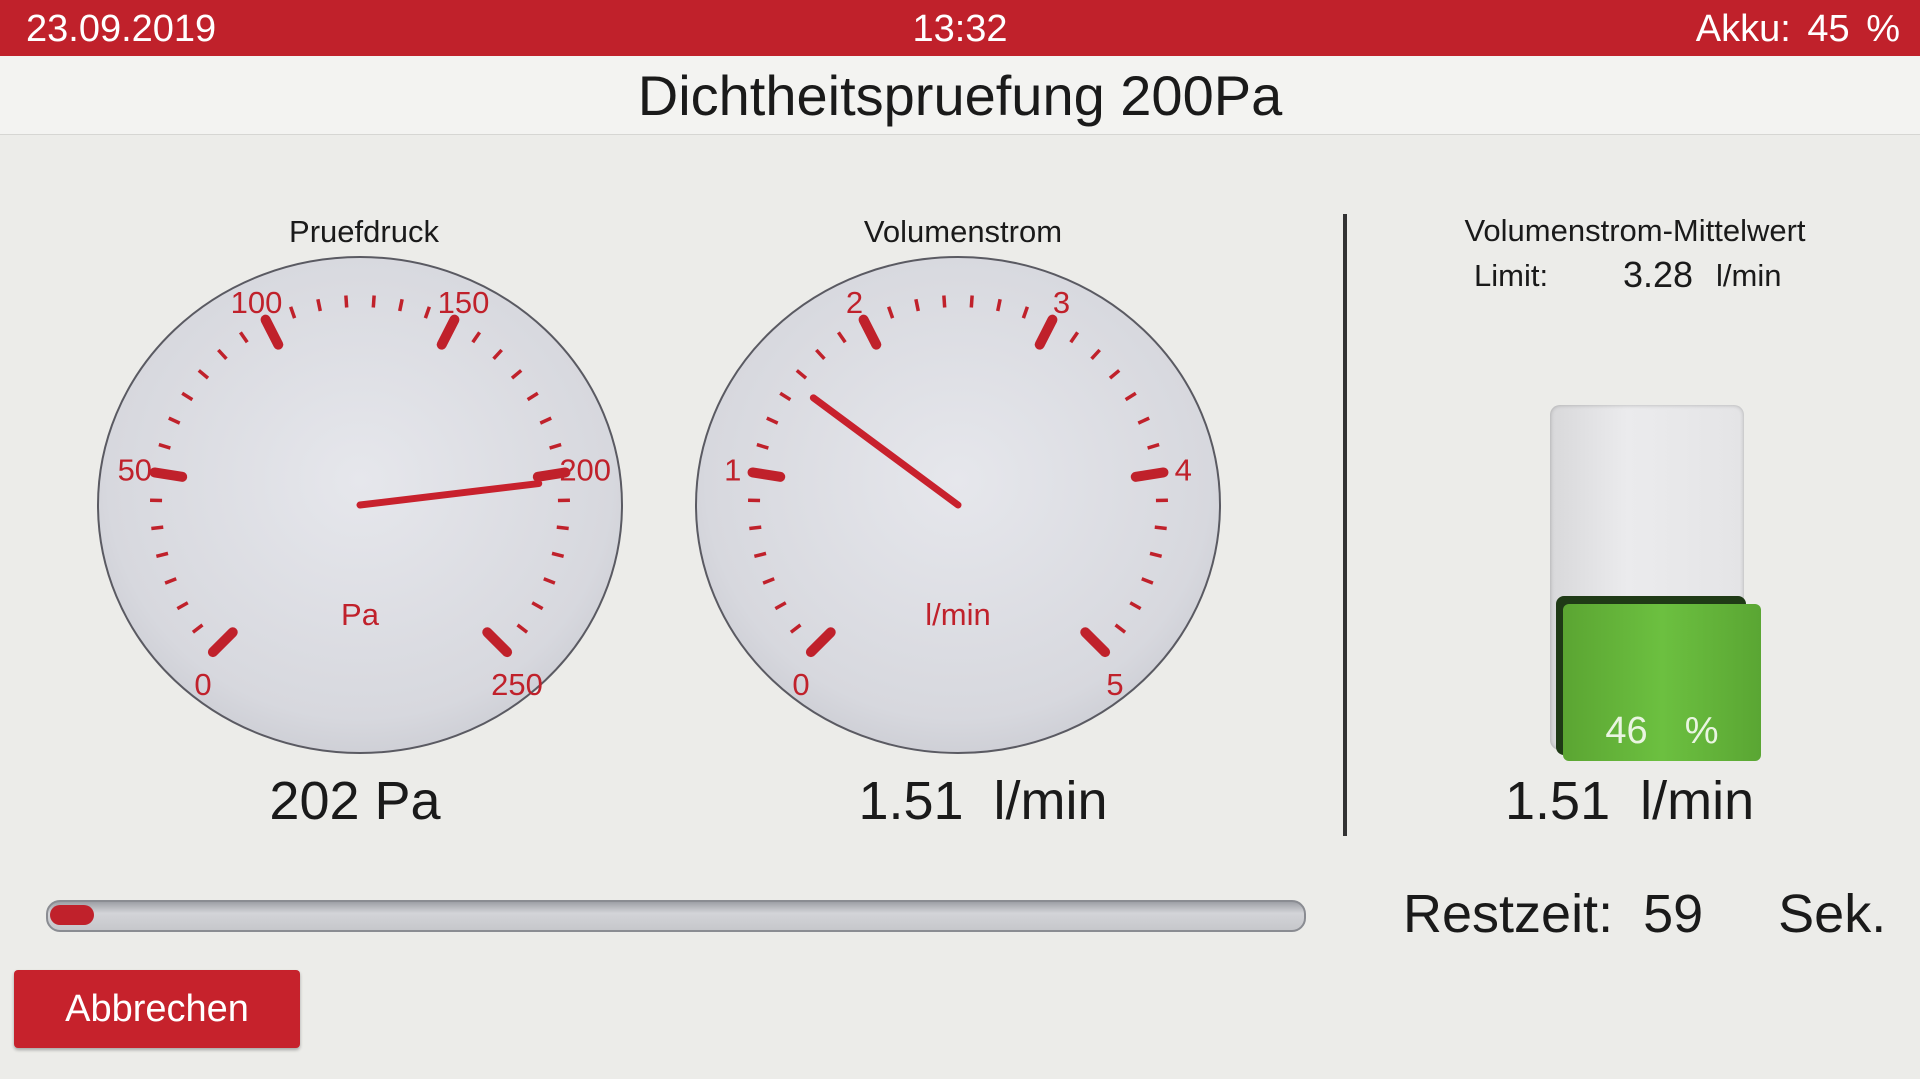 The image size is (1920, 1079). What do you see at coordinates (1345, 525) in the screenshot?
I see `divider` at bounding box center [1345, 525].